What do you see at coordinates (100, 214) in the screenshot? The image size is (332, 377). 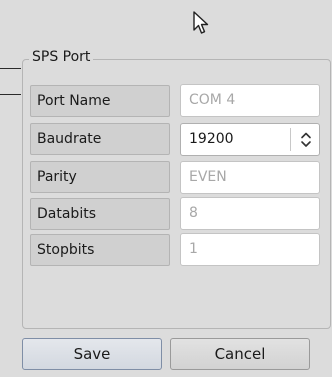 I see `databits-label: Databits` at bounding box center [100, 214].